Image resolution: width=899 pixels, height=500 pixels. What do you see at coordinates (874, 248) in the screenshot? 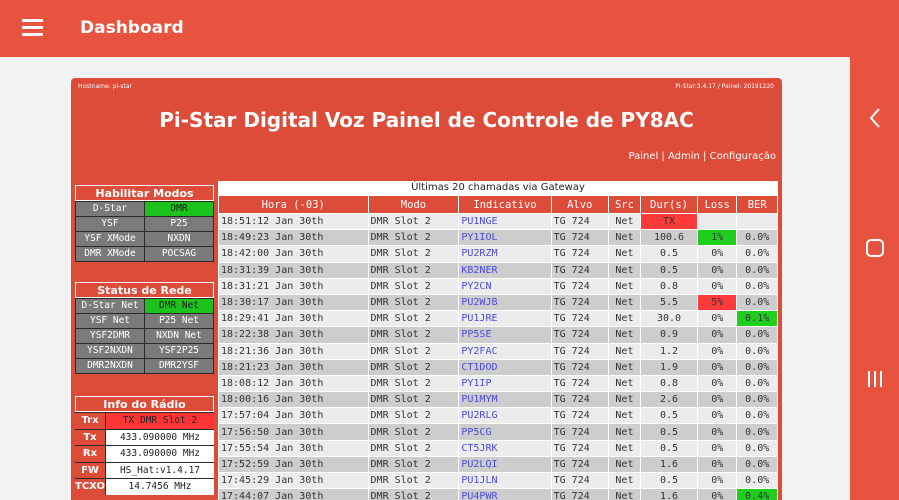
I see `home-square-icon` at bounding box center [874, 248].